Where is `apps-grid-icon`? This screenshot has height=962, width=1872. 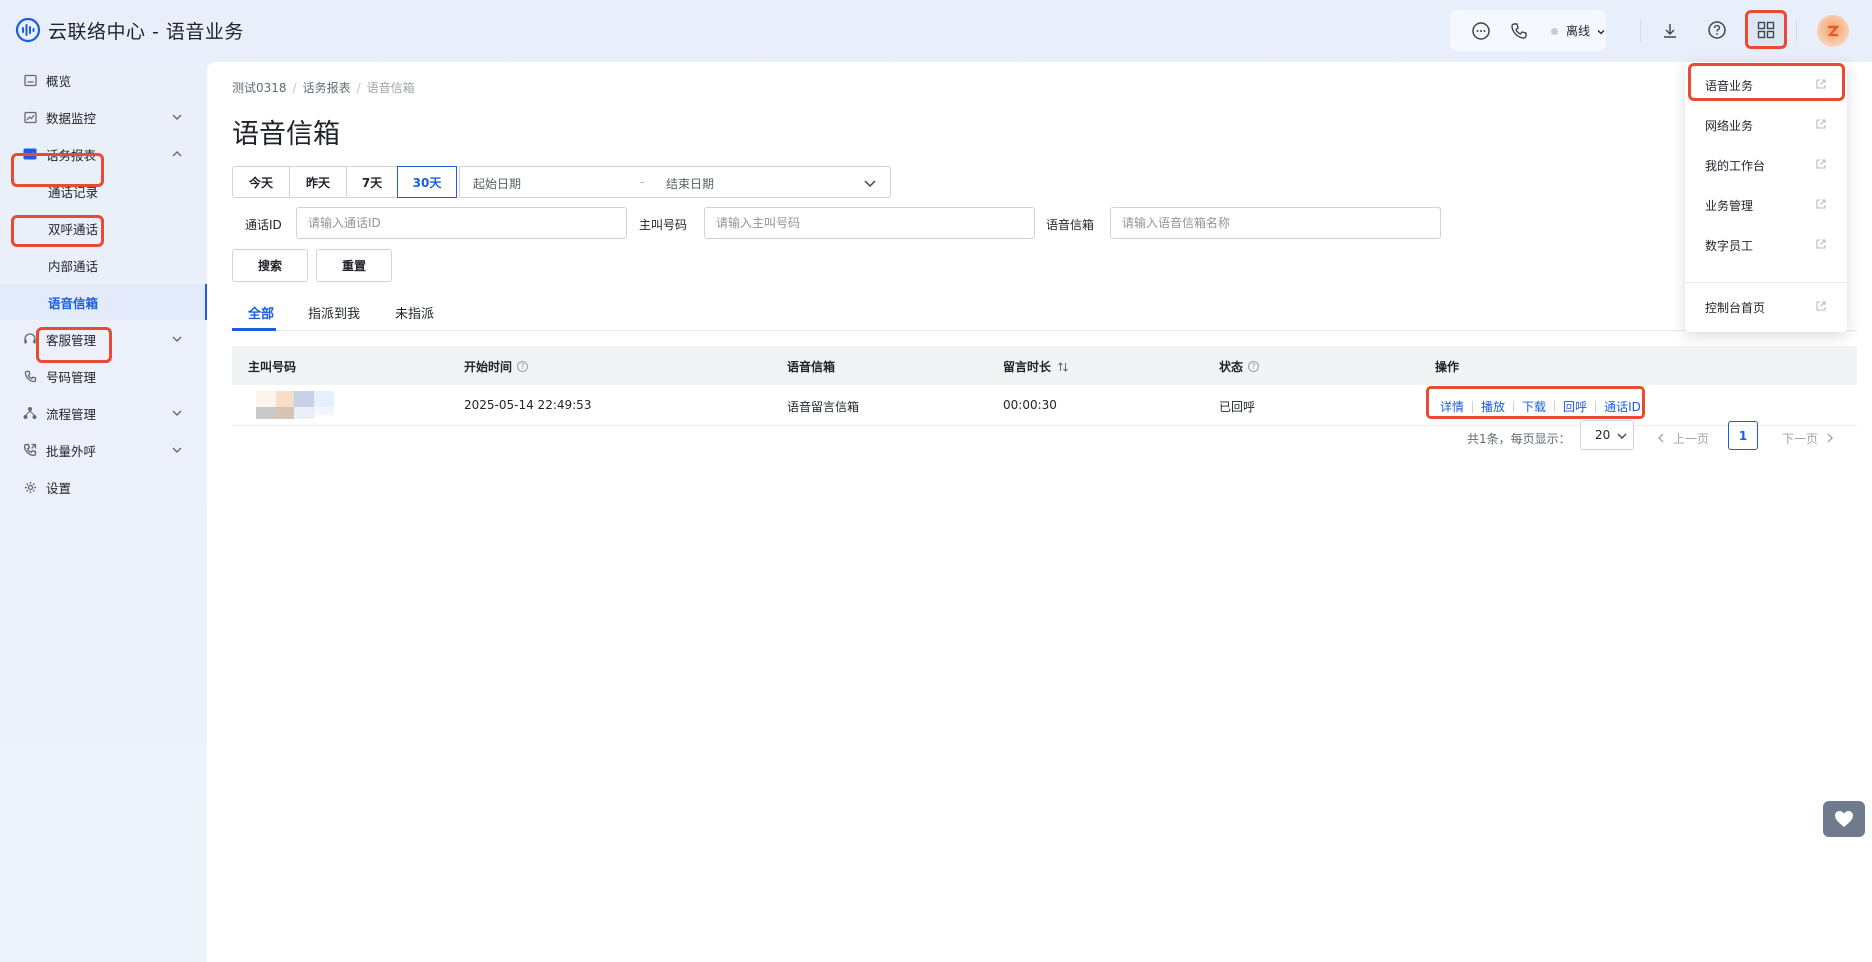 apps-grid-icon is located at coordinates (1766, 29).